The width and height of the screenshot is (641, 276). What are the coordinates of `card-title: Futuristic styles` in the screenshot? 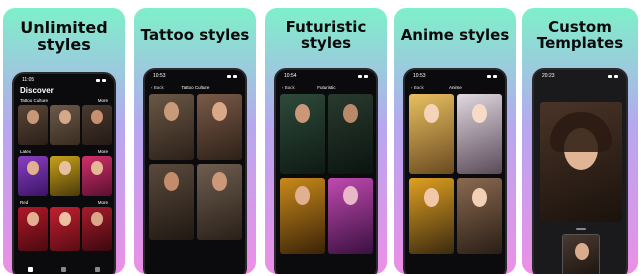 It's located at (326, 35).